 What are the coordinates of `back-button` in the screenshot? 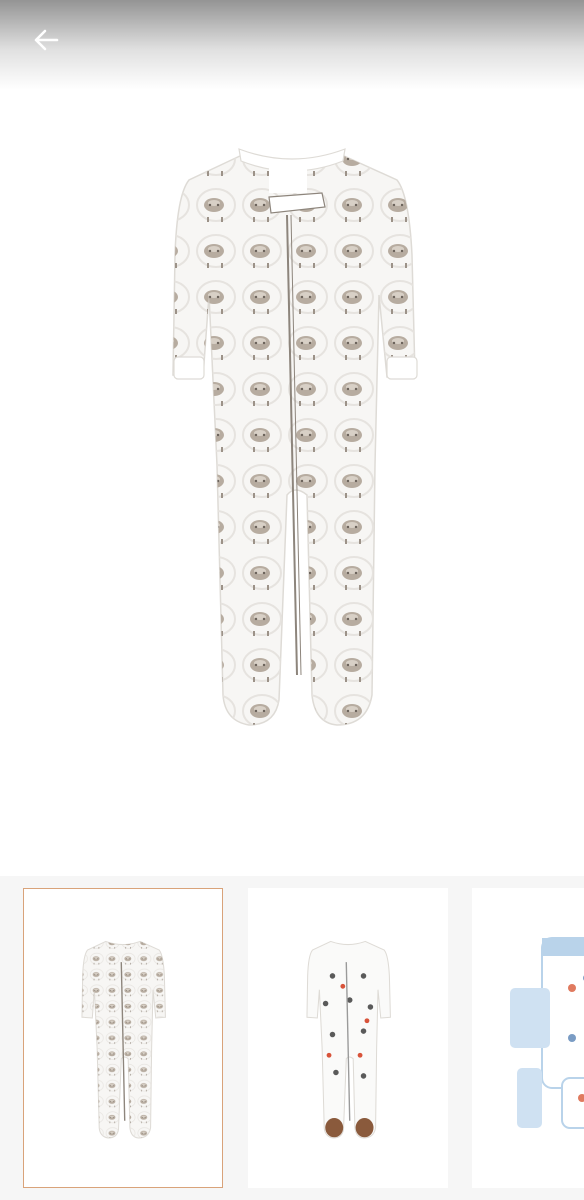 It's located at (46, 42).